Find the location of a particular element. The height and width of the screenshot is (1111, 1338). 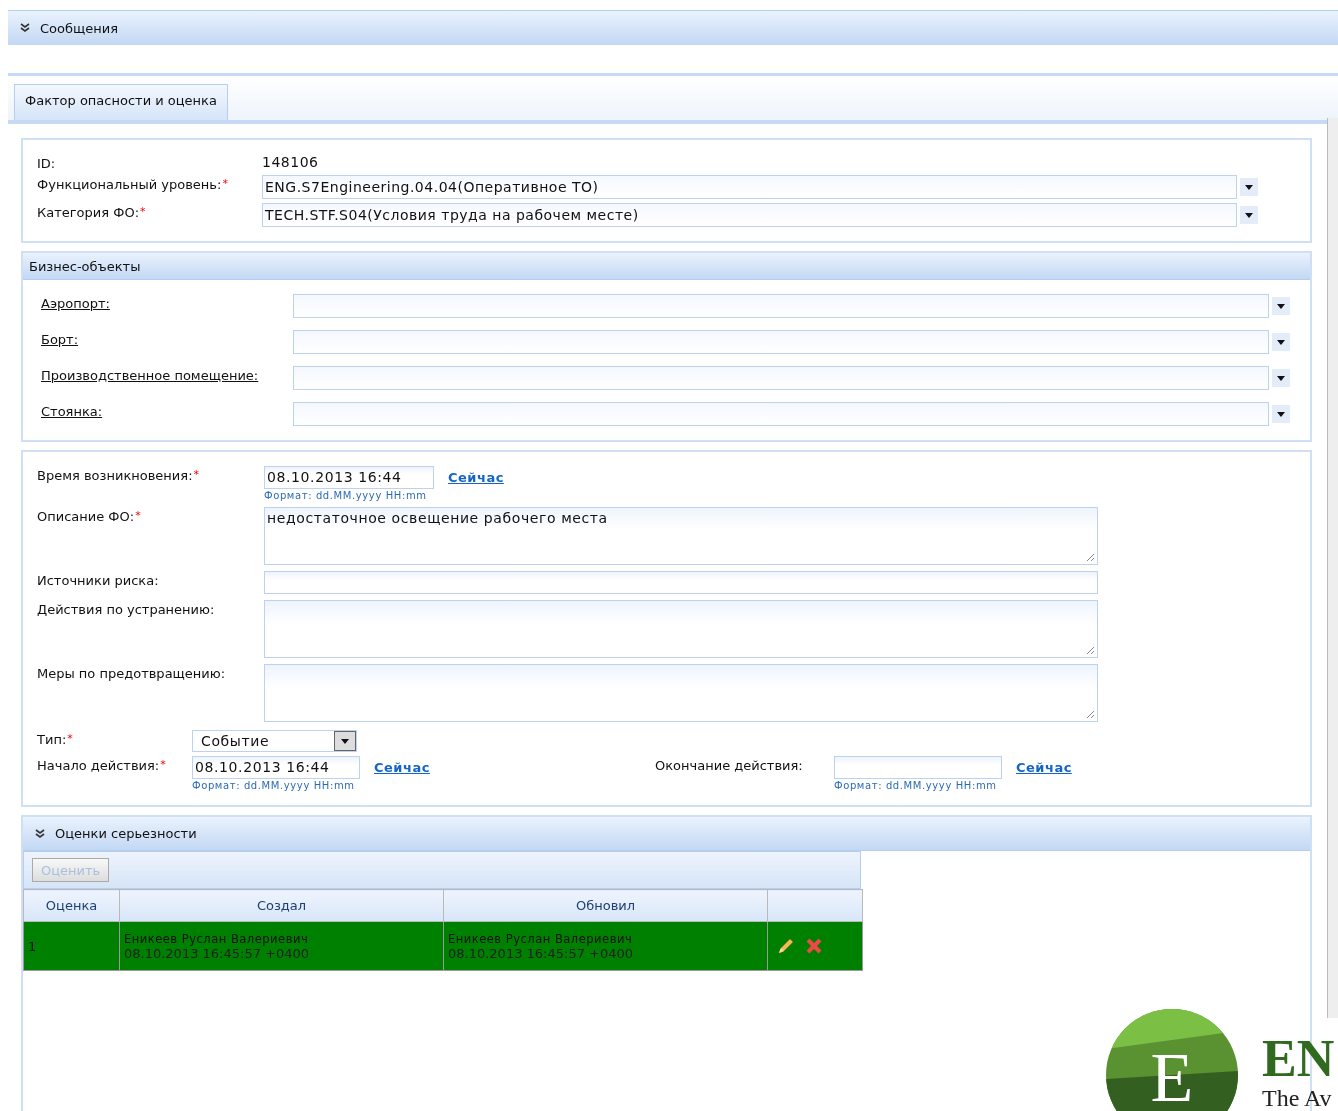

table-row: 1 Еникеев Руслан Валериевич 08.10.2013 16:45:57 +0400 Еникеев Руслан Валериевич 08.10.2013 16:45:57 +0400 is located at coordinates (443, 946).